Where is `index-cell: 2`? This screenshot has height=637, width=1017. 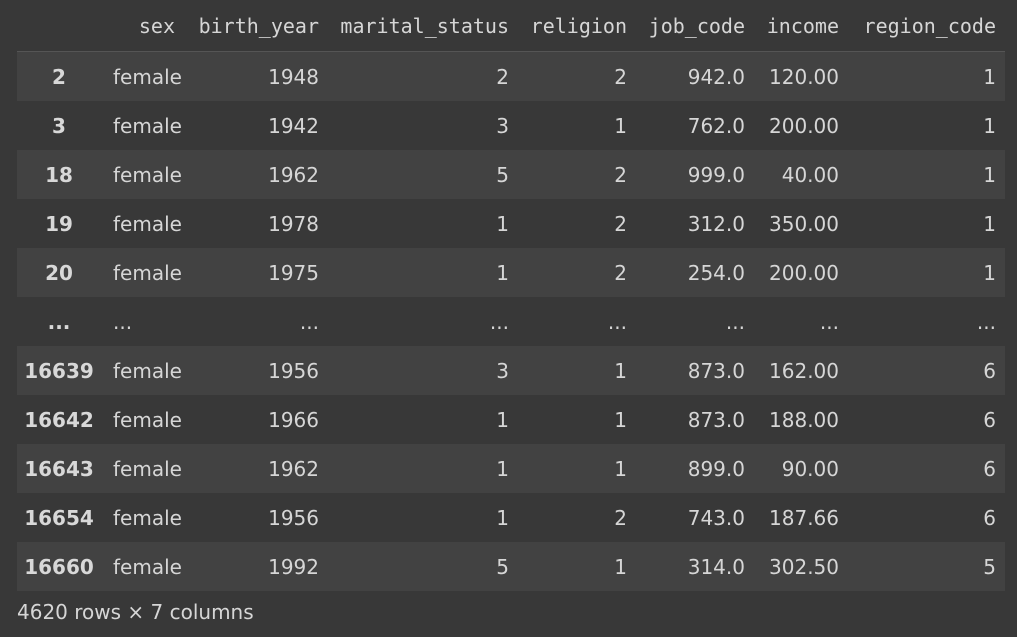
index-cell: 2 is located at coordinates (59, 76).